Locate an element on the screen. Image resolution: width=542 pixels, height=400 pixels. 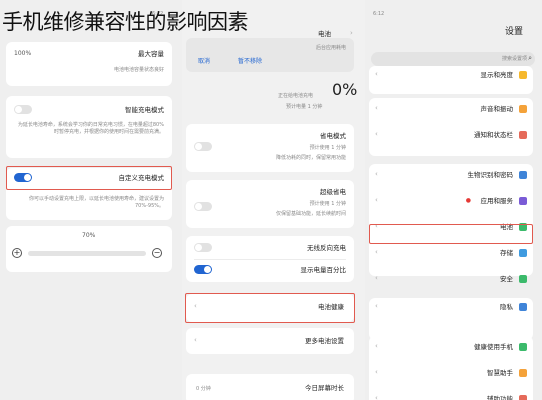
more-battery-settings-title: 更多电池设置 is located at coordinates (324, 341).